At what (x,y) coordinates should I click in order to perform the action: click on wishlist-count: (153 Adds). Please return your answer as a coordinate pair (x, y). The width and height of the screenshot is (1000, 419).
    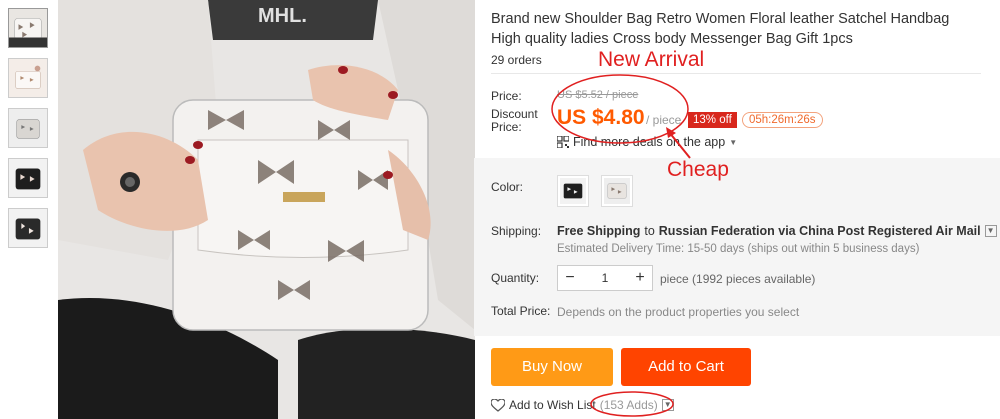
    Looking at the image, I should click on (628, 405).